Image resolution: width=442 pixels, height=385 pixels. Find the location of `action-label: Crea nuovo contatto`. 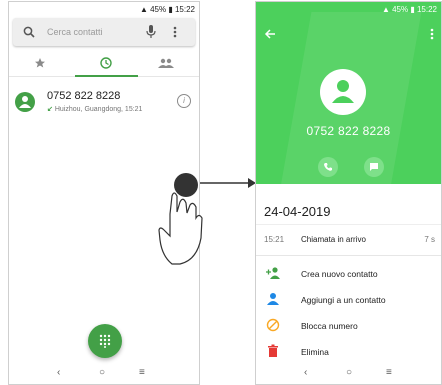

action-label: Crea nuovo contatto is located at coordinates (339, 274).